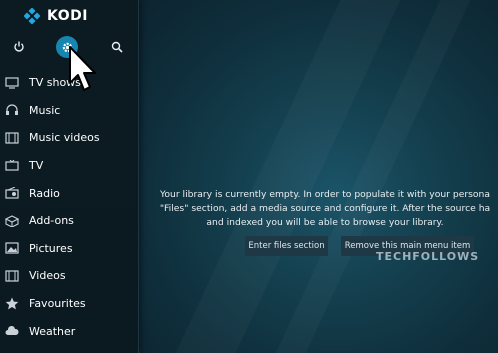 Image resolution: width=498 pixels, height=353 pixels. I want to click on sidebar-item-add-ons: Add-ons, so click(69, 221).